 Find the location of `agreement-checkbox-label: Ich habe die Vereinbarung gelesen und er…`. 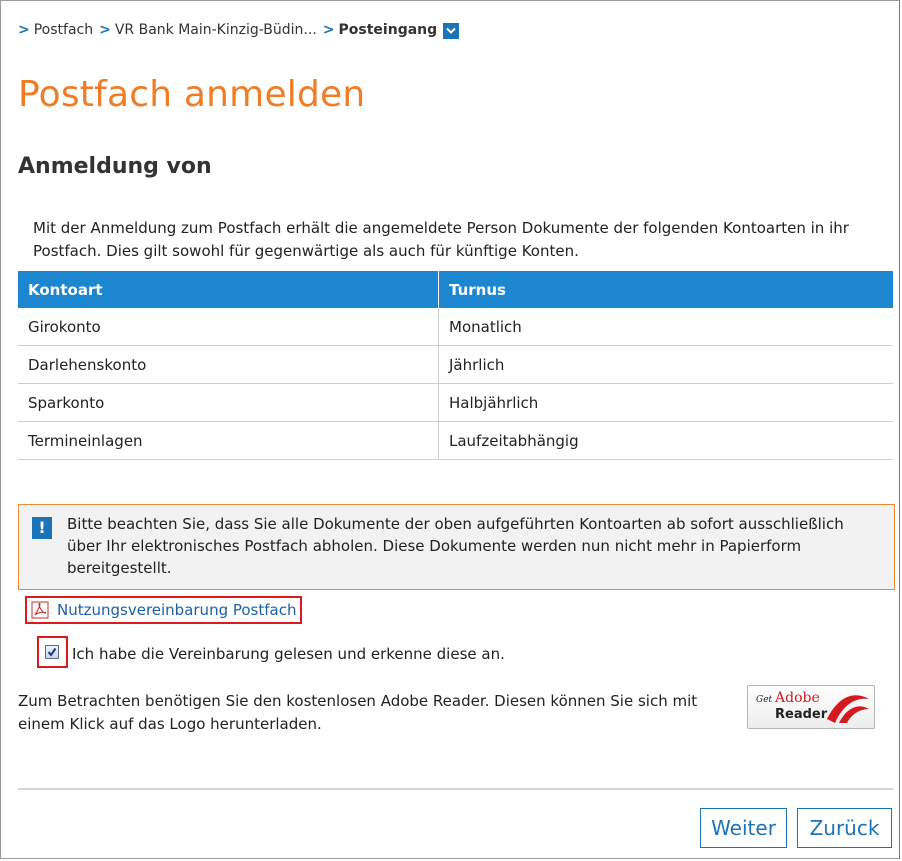

agreement-checkbox-label: Ich habe die Vereinbarung gelesen und er… is located at coordinates (288, 654).